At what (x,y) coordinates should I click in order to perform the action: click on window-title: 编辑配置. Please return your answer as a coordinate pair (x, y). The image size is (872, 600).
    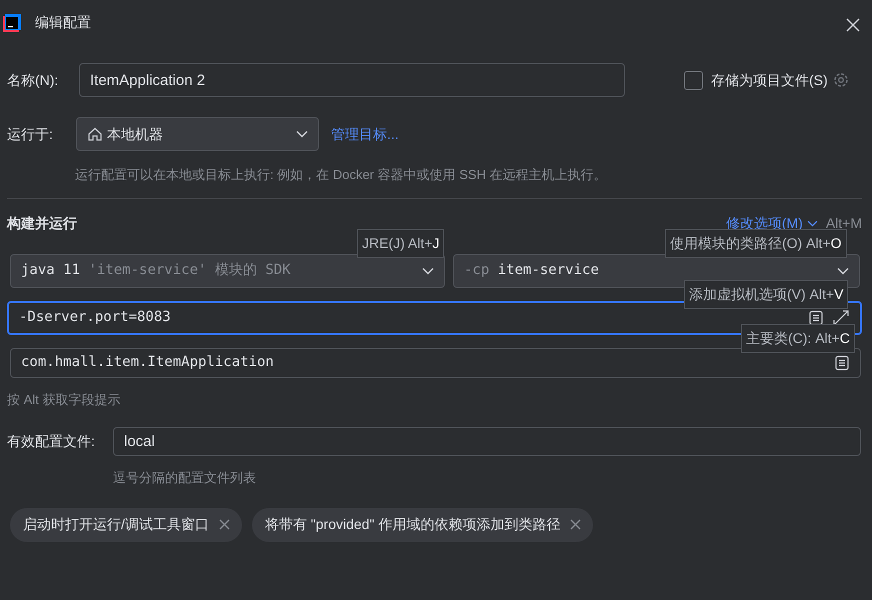
    Looking at the image, I should click on (63, 22).